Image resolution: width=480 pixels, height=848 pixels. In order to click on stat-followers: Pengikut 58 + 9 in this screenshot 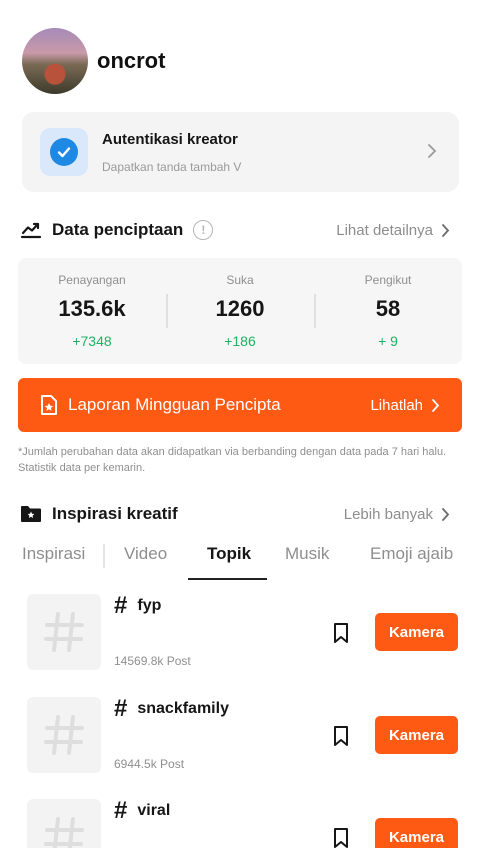, I will do `click(388, 311)`.